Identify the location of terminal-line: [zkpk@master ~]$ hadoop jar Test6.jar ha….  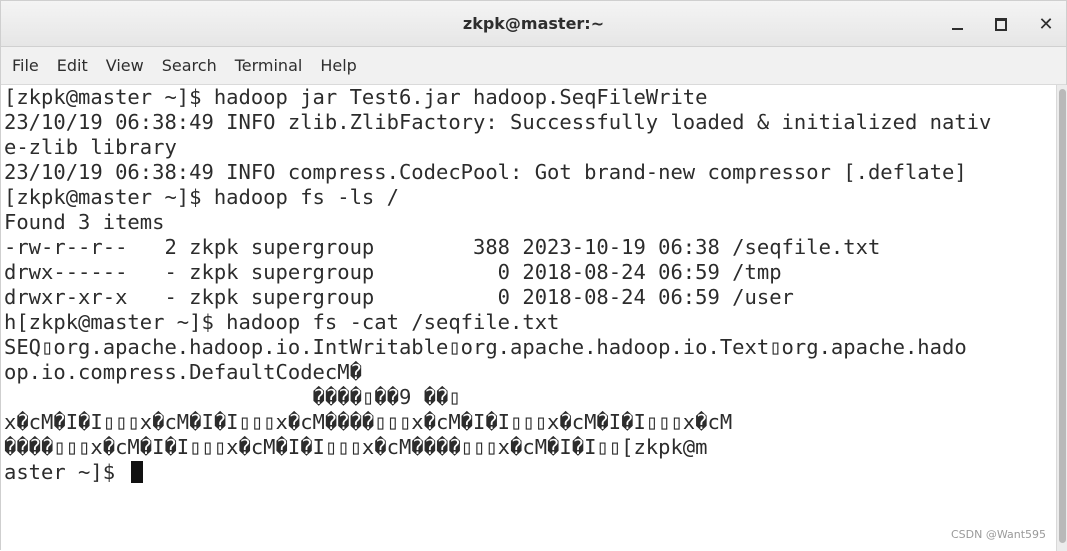
(356, 97).